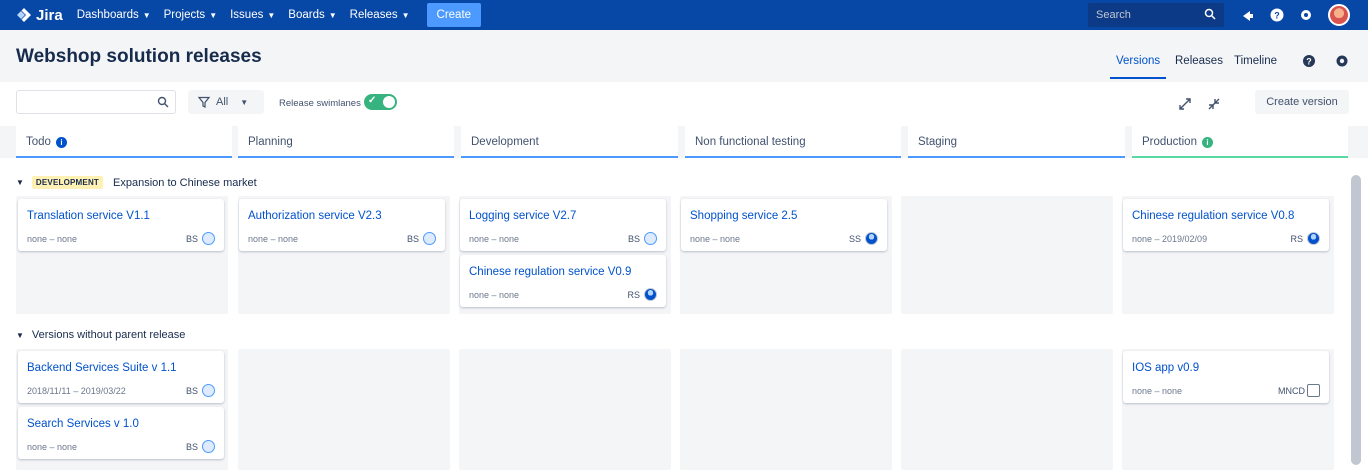  I want to click on filter-label: All, so click(222, 102).